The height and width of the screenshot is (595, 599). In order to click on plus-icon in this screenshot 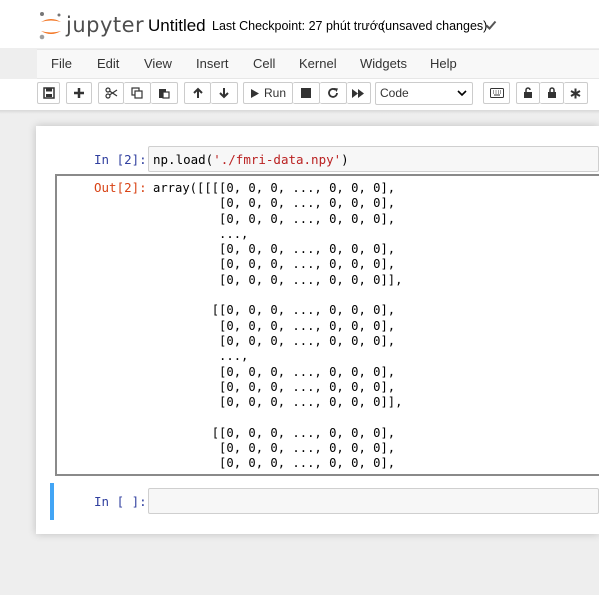, I will do `click(79, 93)`.